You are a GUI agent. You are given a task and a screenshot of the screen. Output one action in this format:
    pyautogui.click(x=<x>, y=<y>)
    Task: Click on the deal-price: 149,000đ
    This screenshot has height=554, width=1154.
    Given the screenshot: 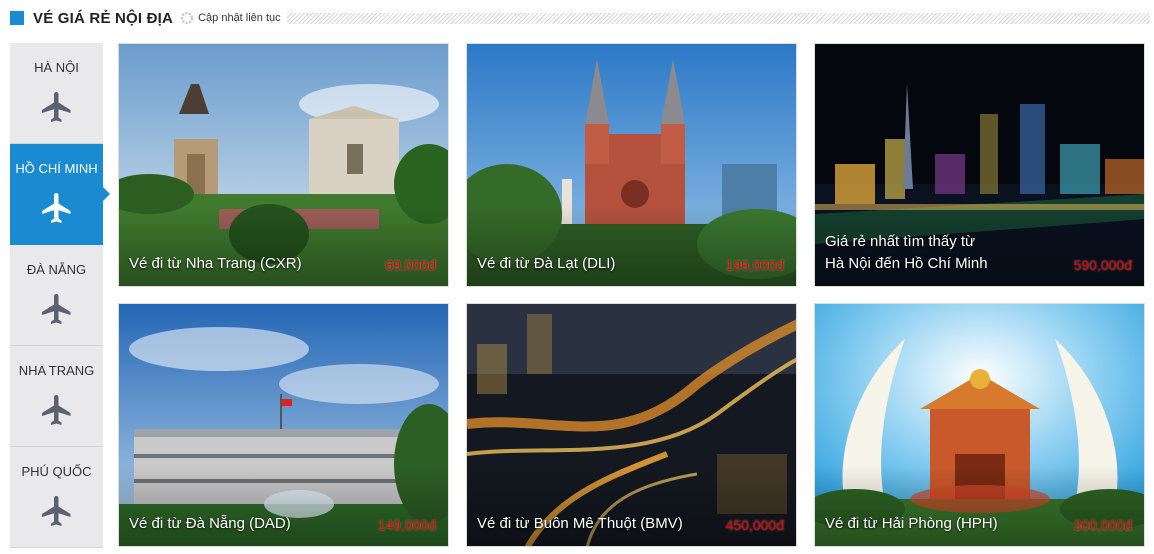 What is the action you would take?
    pyautogui.click(x=406, y=525)
    